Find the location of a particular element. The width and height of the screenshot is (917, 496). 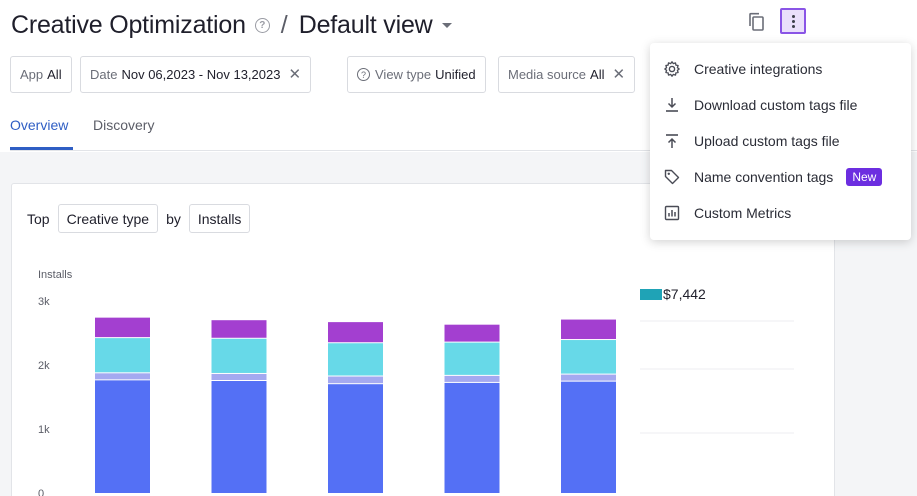

active-tab-indicator is located at coordinates (41, 148).